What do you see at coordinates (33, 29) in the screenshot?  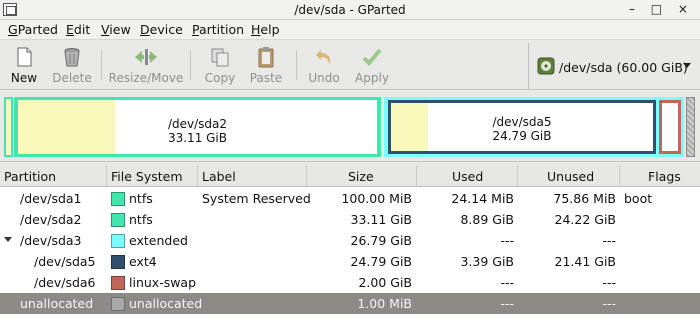 I see `menu-gparted: GParted` at bounding box center [33, 29].